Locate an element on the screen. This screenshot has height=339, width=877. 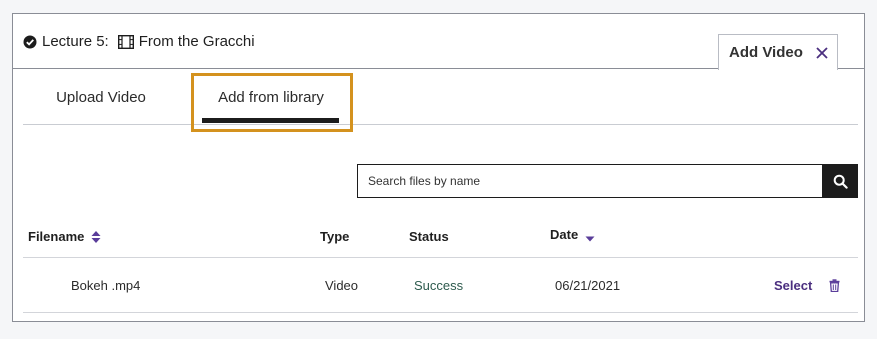
column-date: Date is located at coordinates (572, 234).